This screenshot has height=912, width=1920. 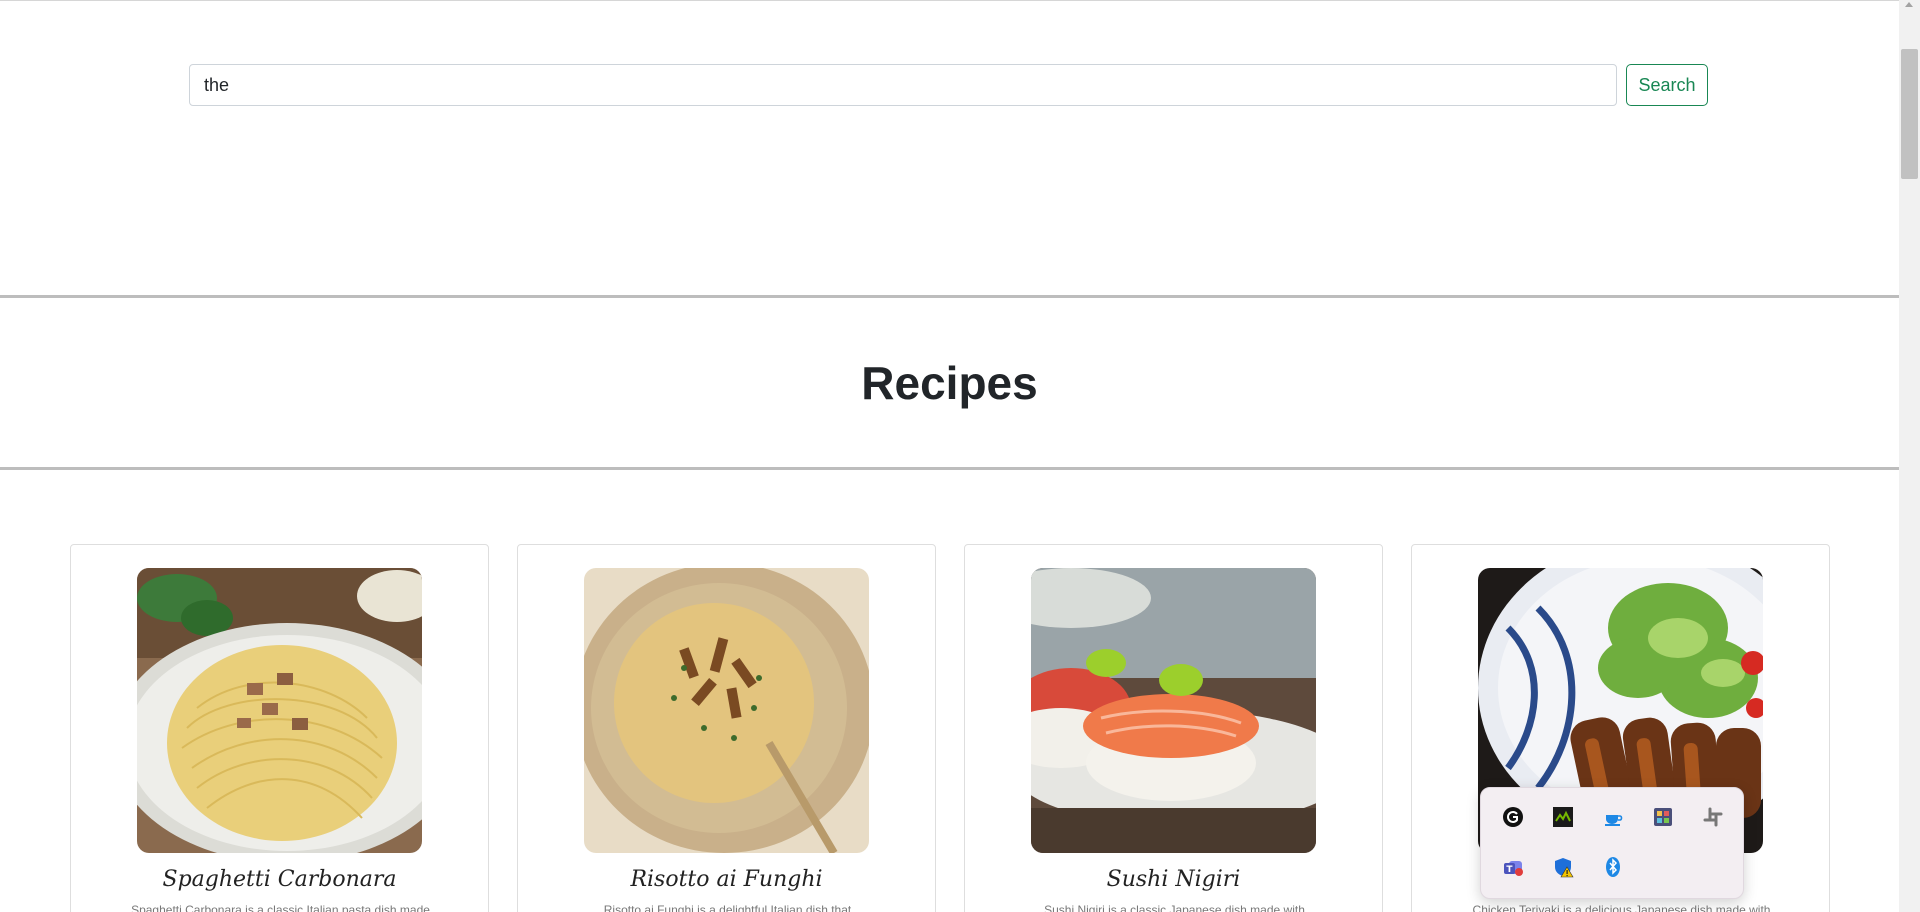 I want to click on search-button: Search, so click(x=1667, y=85).